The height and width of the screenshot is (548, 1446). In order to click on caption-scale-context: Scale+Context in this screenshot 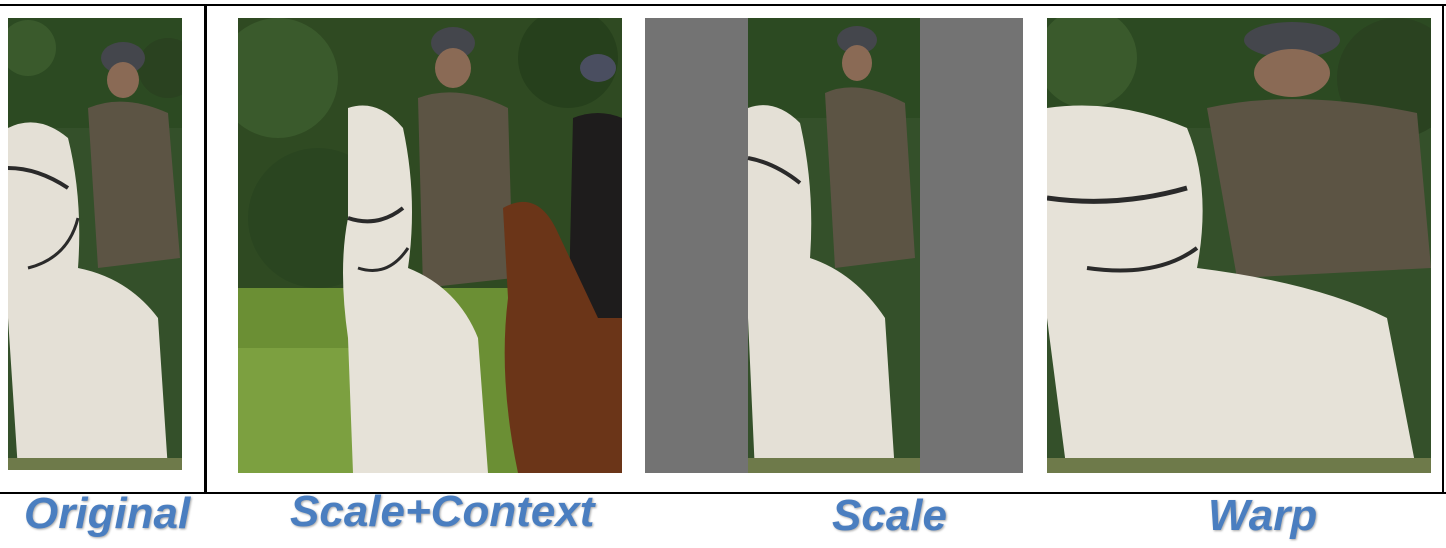, I will do `click(442, 511)`.